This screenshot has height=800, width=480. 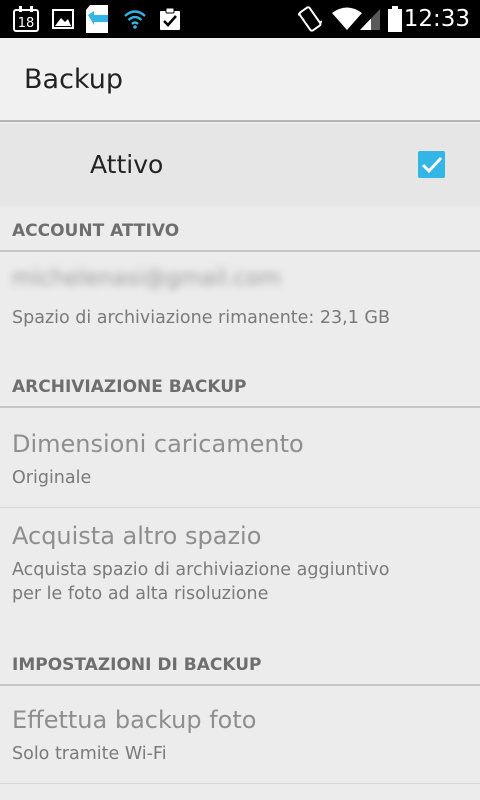 What do you see at coordinates (146, 278) in the screenshot?
I see `account-email: michelenasi@gmail.com` at bounding box center [146, 278].